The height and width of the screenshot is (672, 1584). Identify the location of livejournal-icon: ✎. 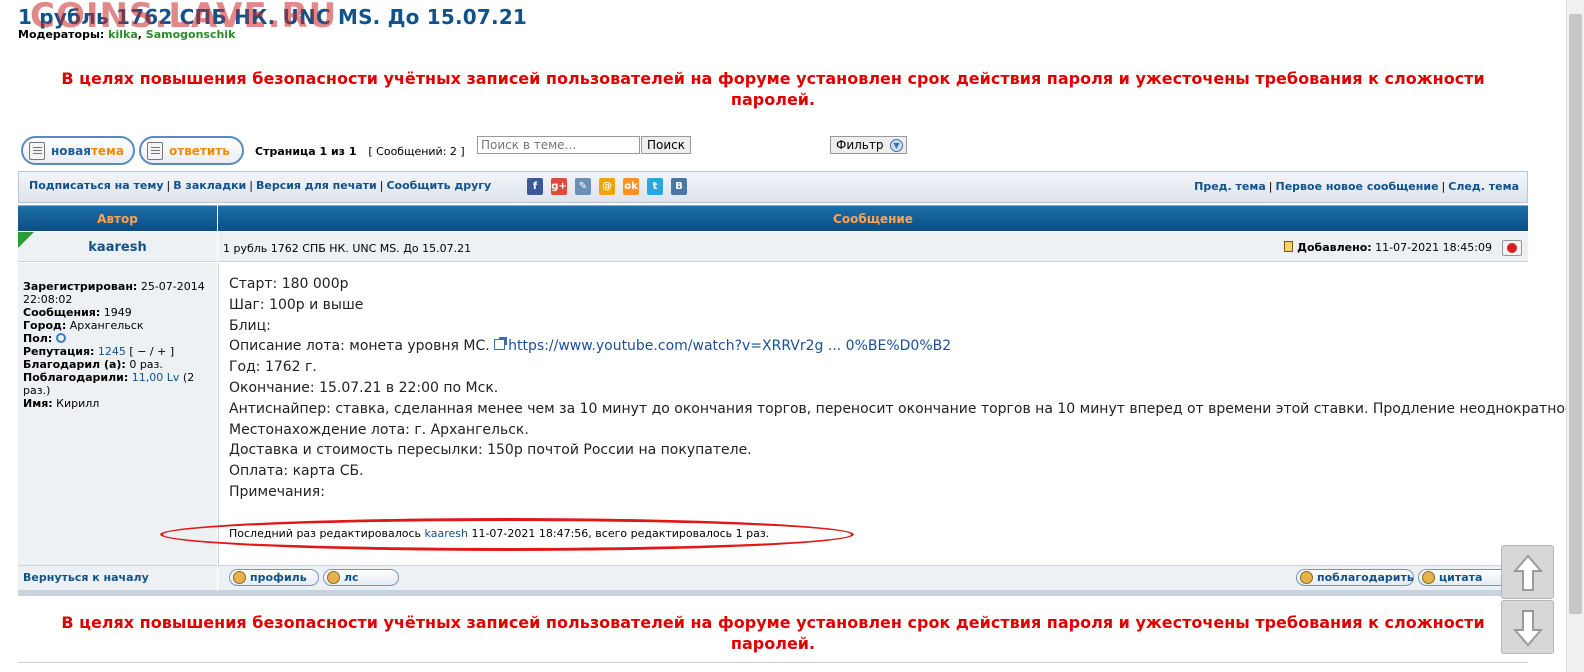
(583, 186).